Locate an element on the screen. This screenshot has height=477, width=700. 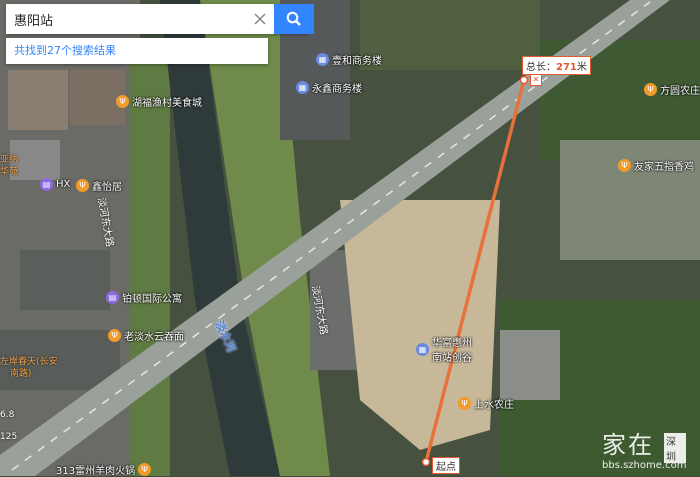
edge-label: 华苑 is located at coordinates (9, 172).